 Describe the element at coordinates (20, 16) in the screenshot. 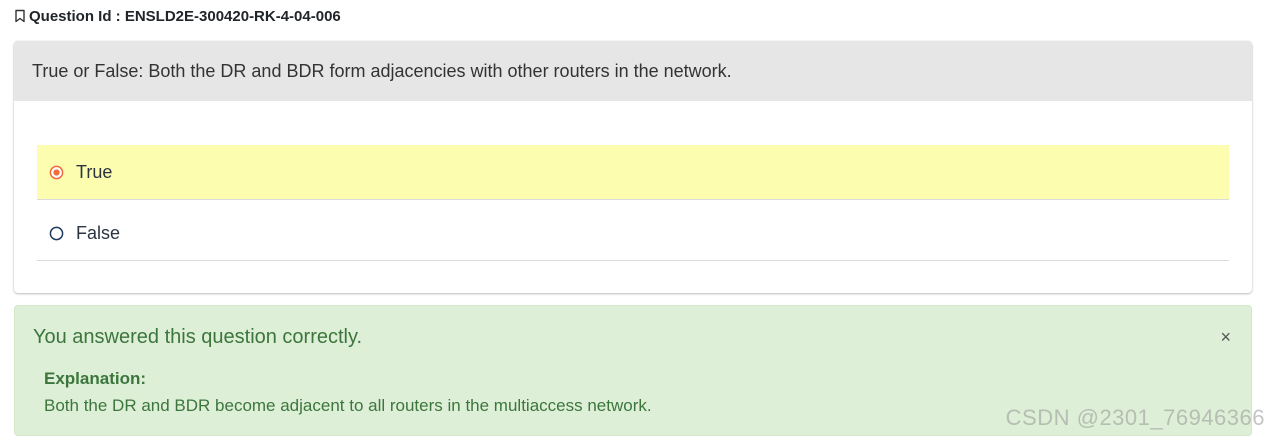

I see `bookmark-icon` at that location.